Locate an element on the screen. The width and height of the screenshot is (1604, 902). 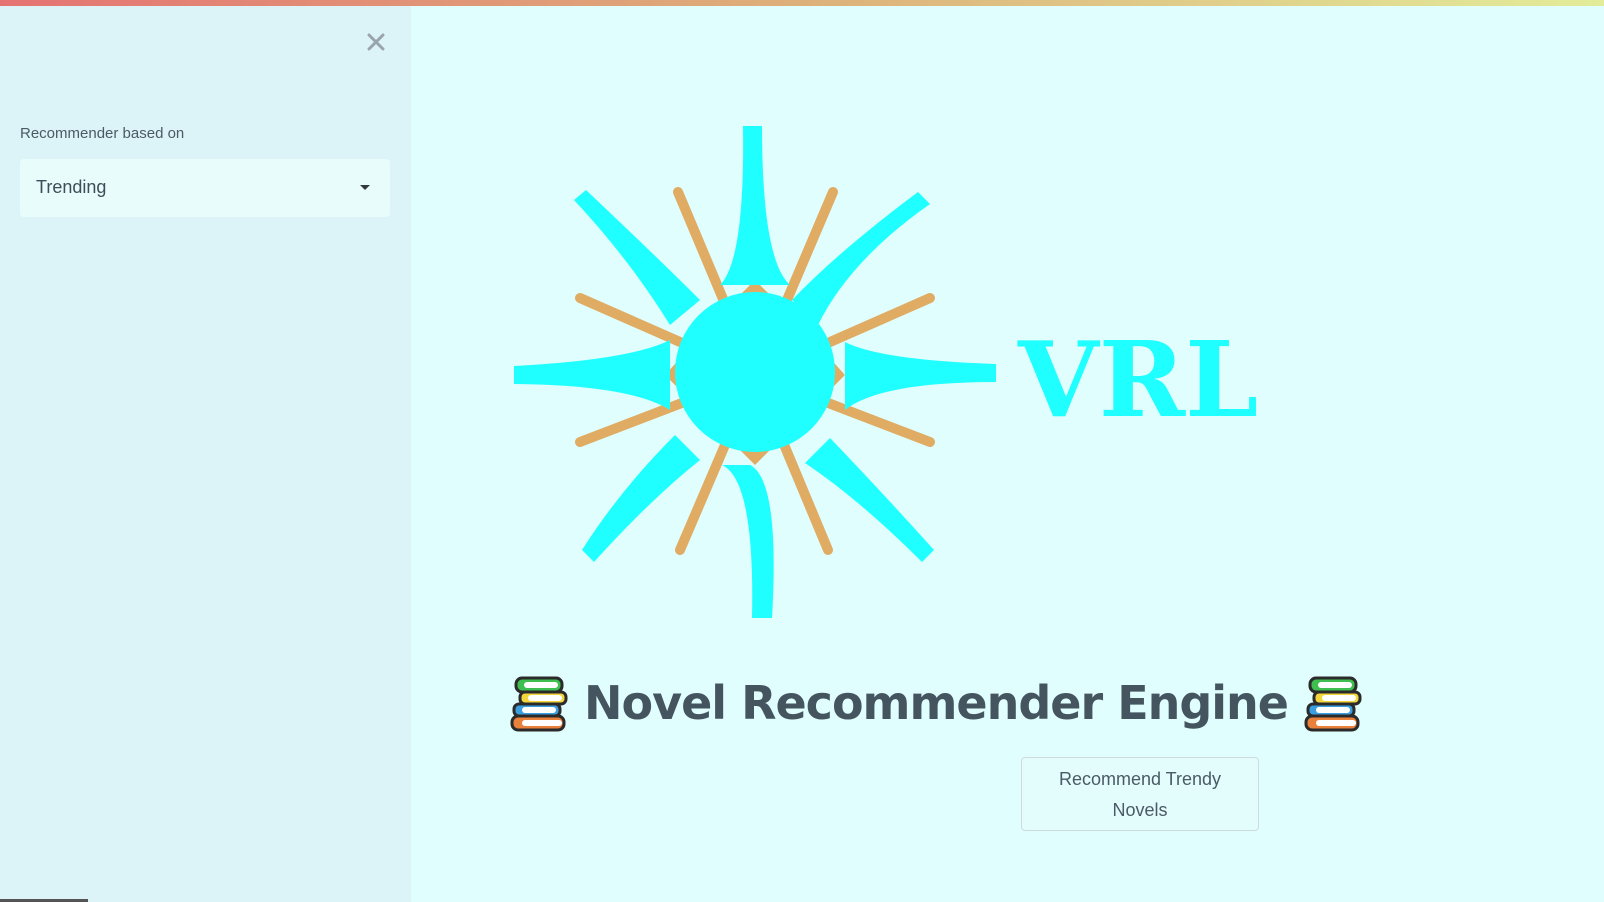
recommend-trendy-novels-button: Recommend Trendy Novels is located at coordinates (1140, 794).